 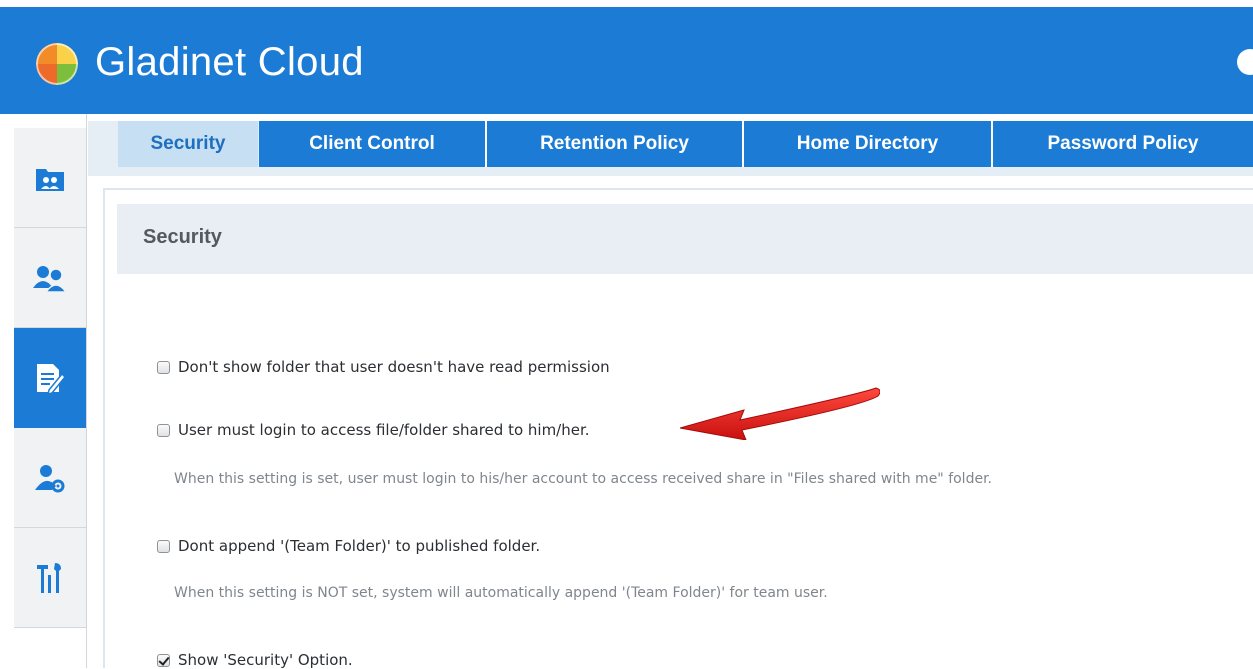 I want to click on sidebar-item-users, so click(x=50, y=278).